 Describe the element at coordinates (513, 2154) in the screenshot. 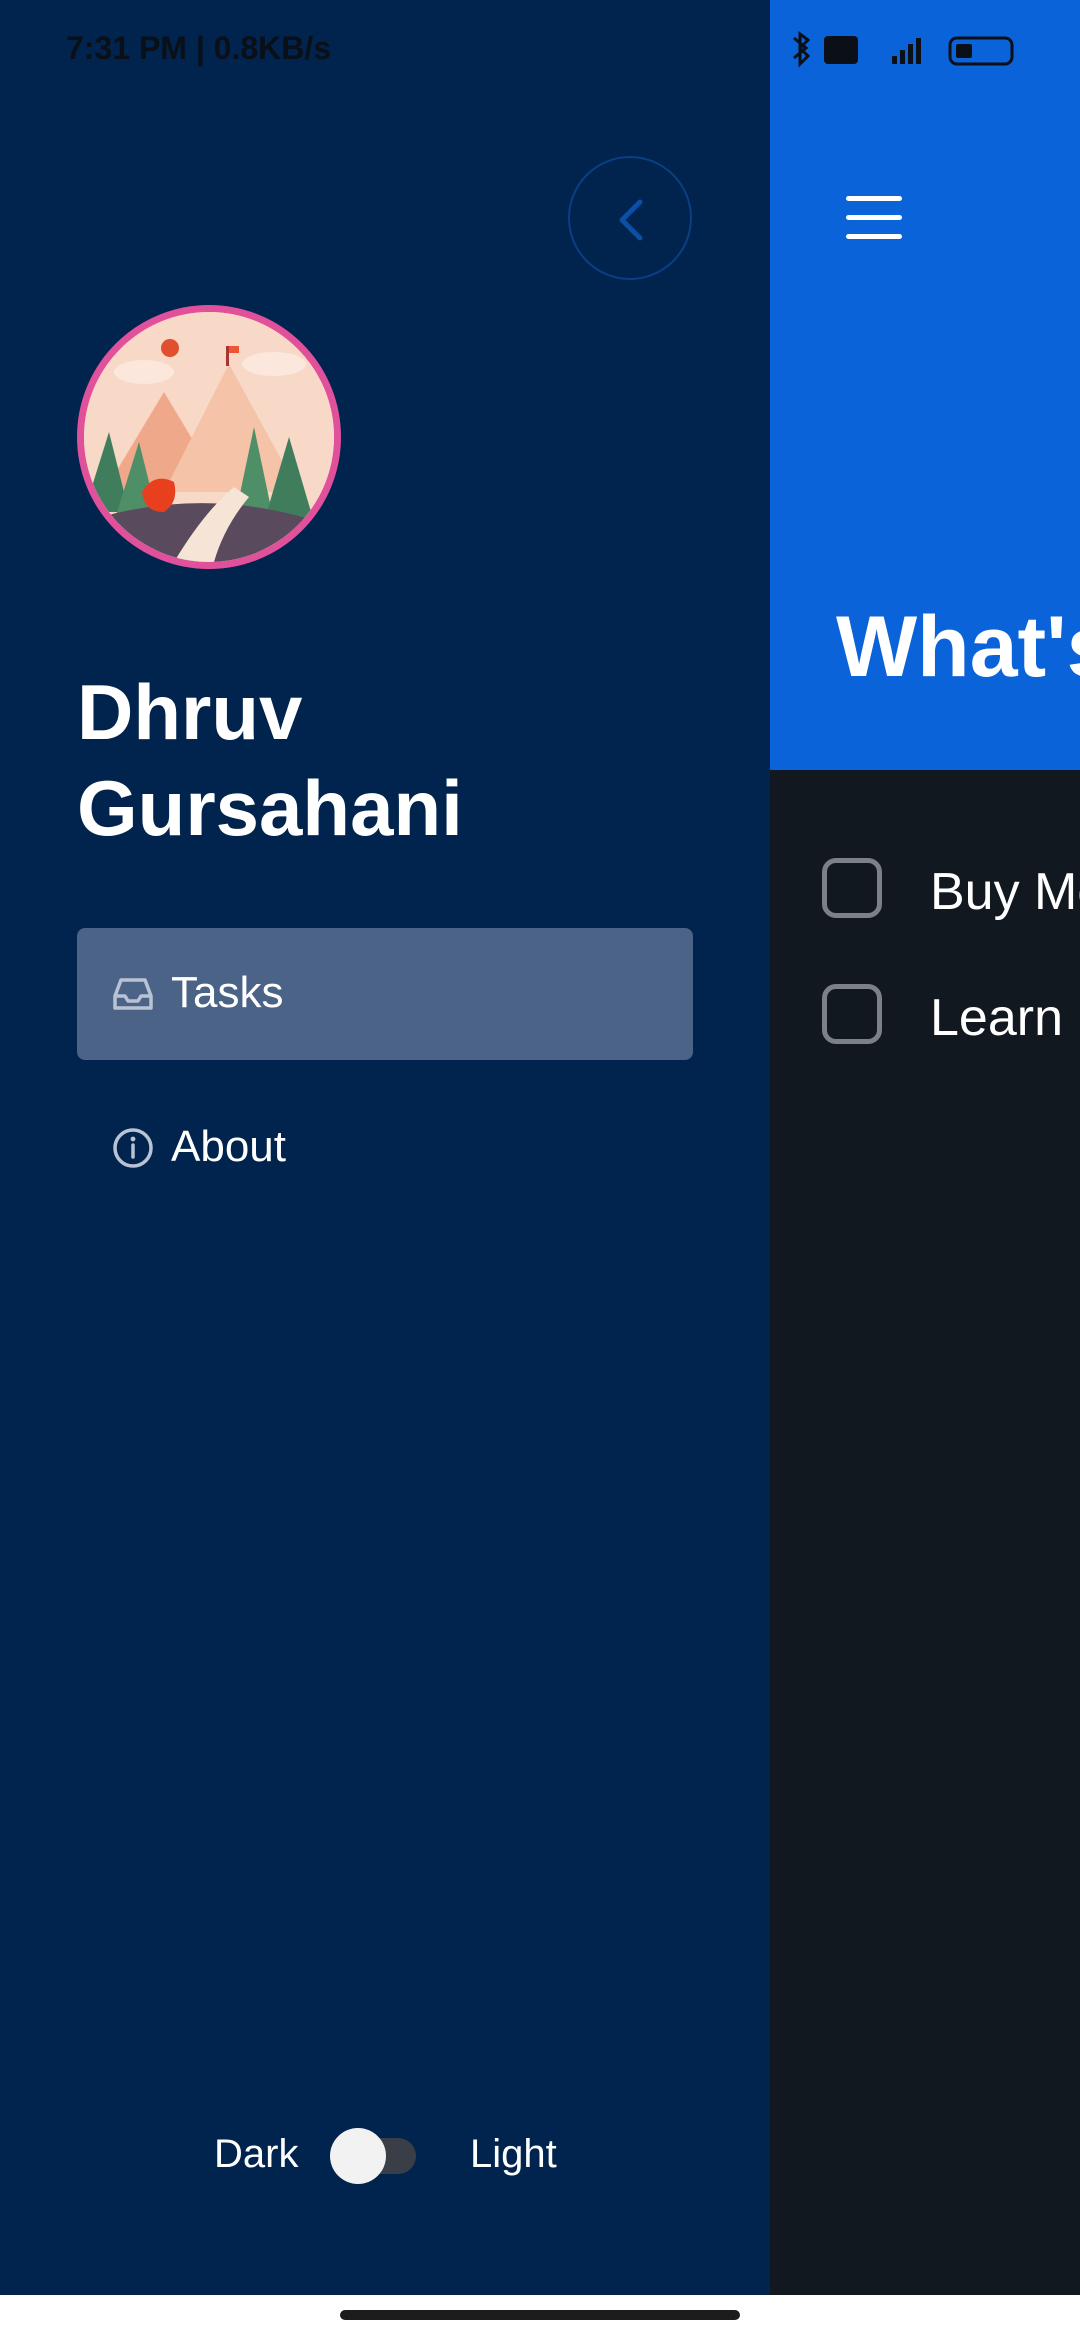

I see `theme-light-label: Light` at that location.